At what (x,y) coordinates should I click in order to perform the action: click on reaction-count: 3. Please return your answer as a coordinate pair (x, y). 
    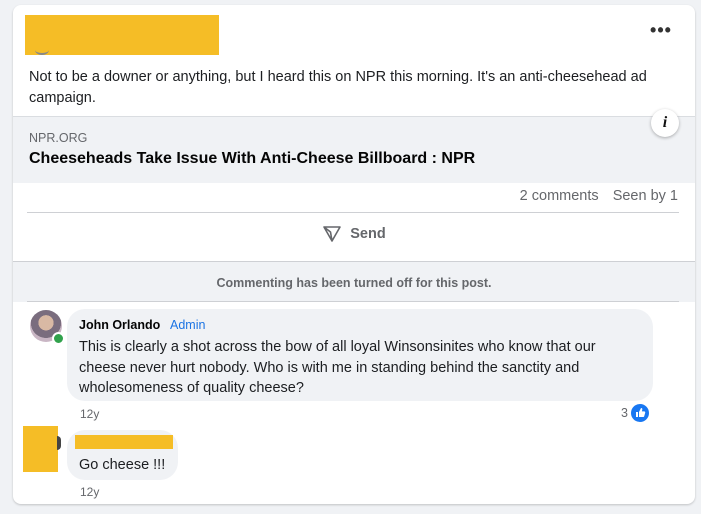
    Looking at the image, I should click on (624, 413).